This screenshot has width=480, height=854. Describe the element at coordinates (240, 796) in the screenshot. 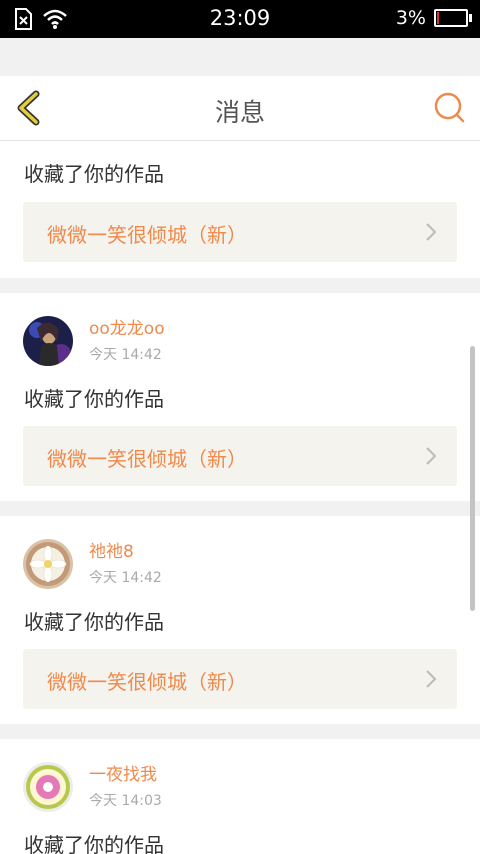

I see `message-card: 一夜找我 今天 14:03 收藏了你的作品` at that location.